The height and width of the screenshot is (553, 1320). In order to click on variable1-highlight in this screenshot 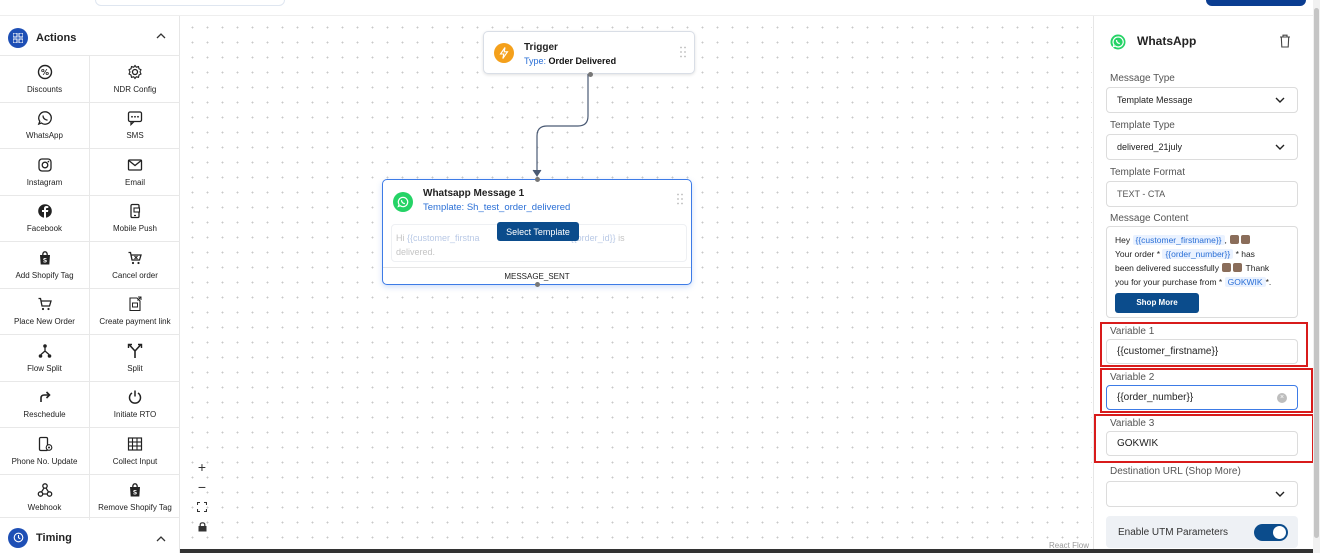, I will do `click(1204, 344)`.